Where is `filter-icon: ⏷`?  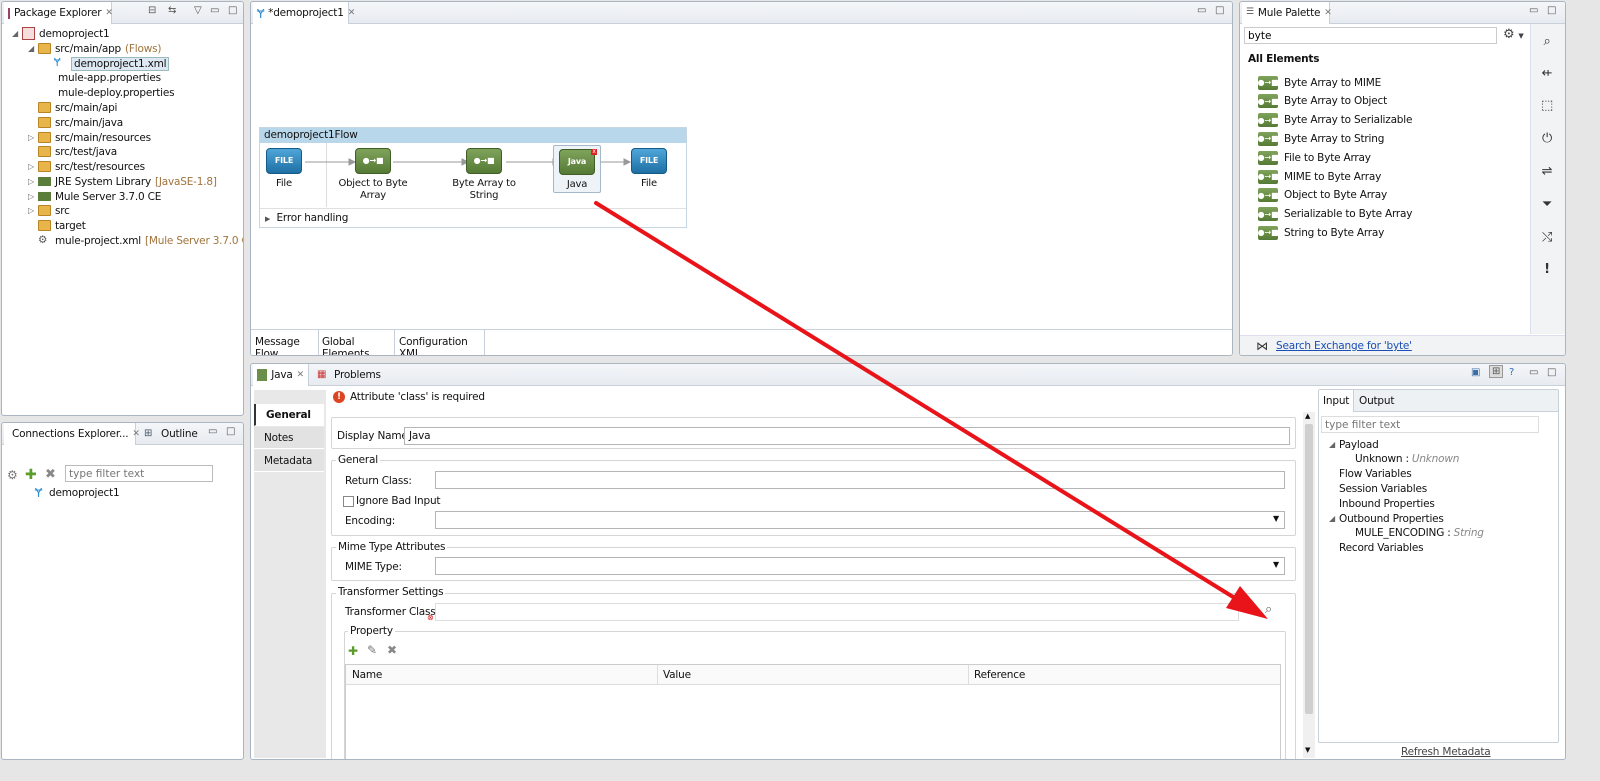
filter-icon: ⏷ is located at coordinates (1547, 205).